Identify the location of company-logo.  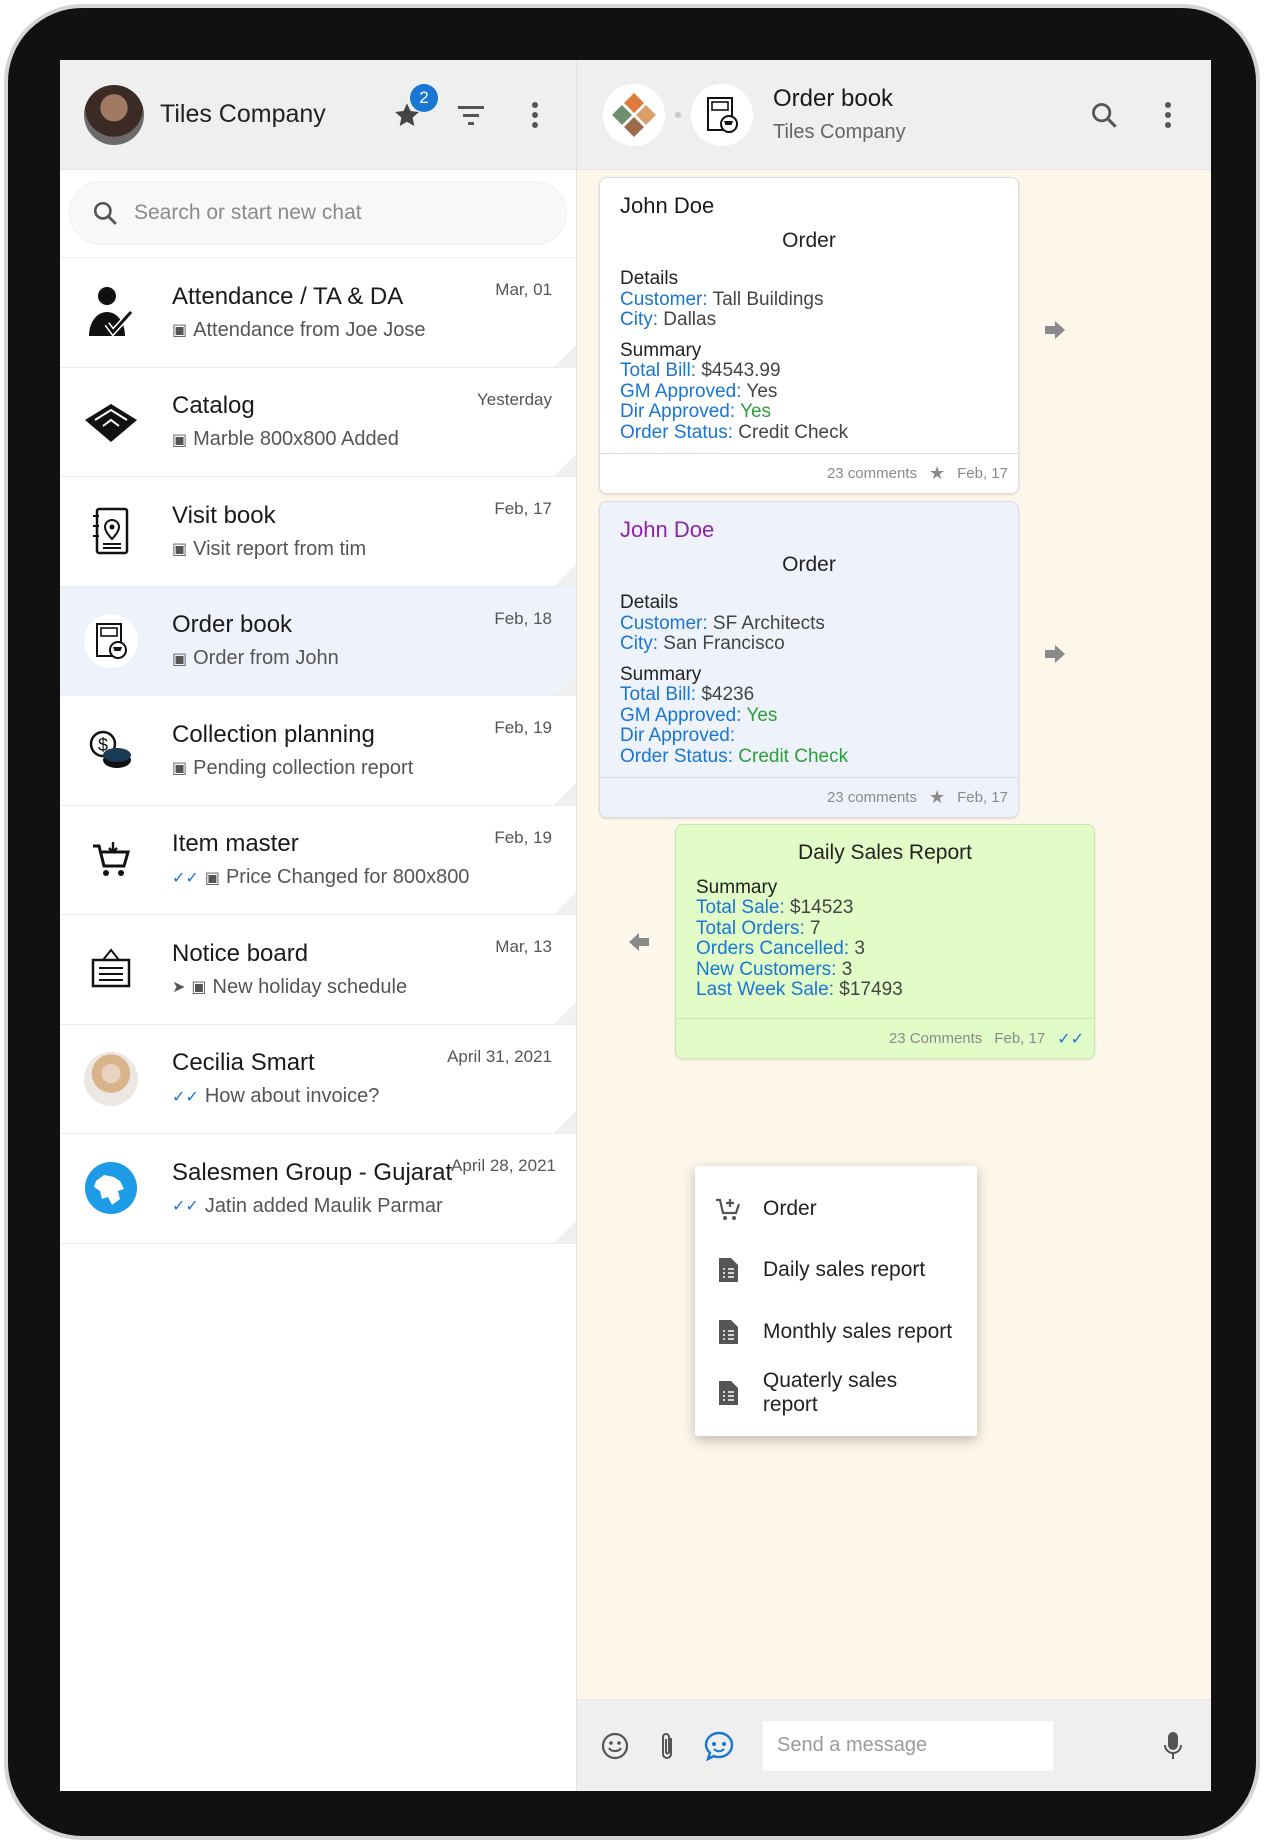
(634, 114).